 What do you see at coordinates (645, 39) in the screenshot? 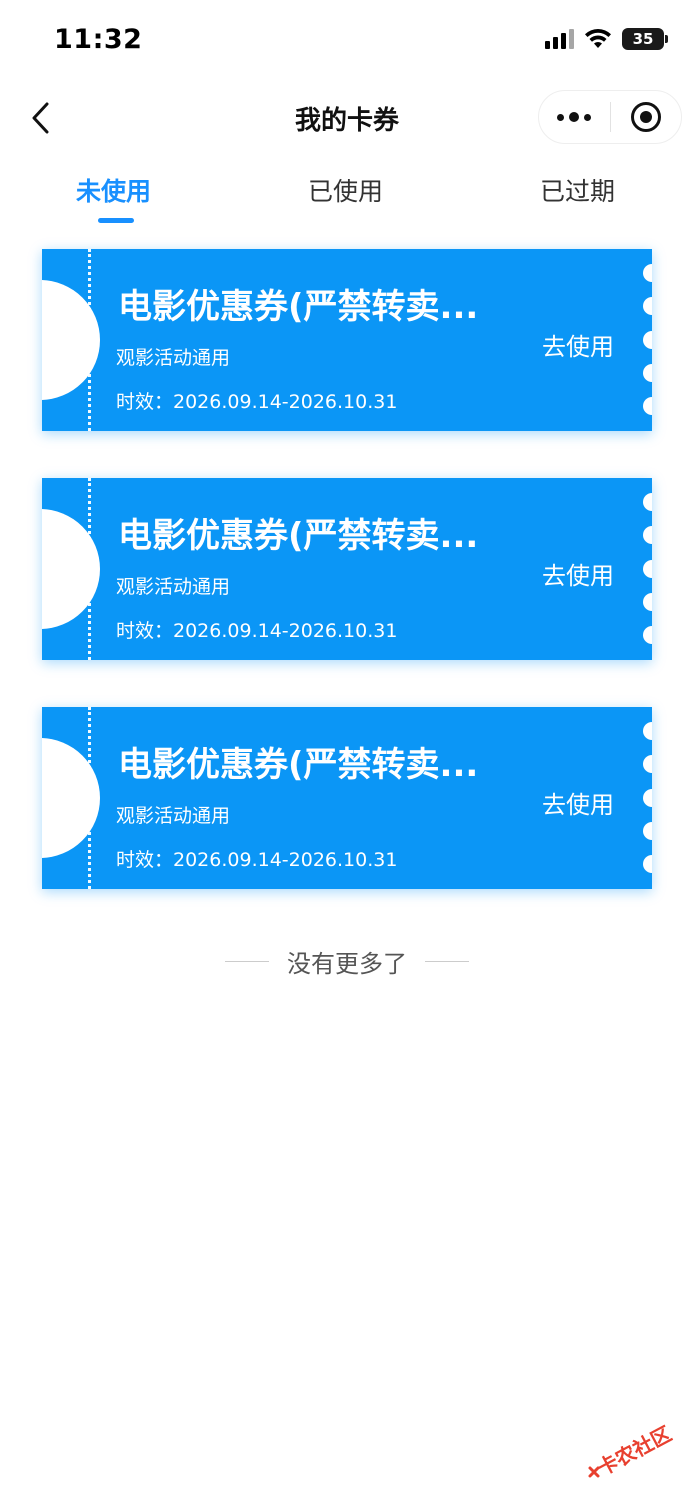
I see `battery-icon: 35` at bounding box center [645, 39].